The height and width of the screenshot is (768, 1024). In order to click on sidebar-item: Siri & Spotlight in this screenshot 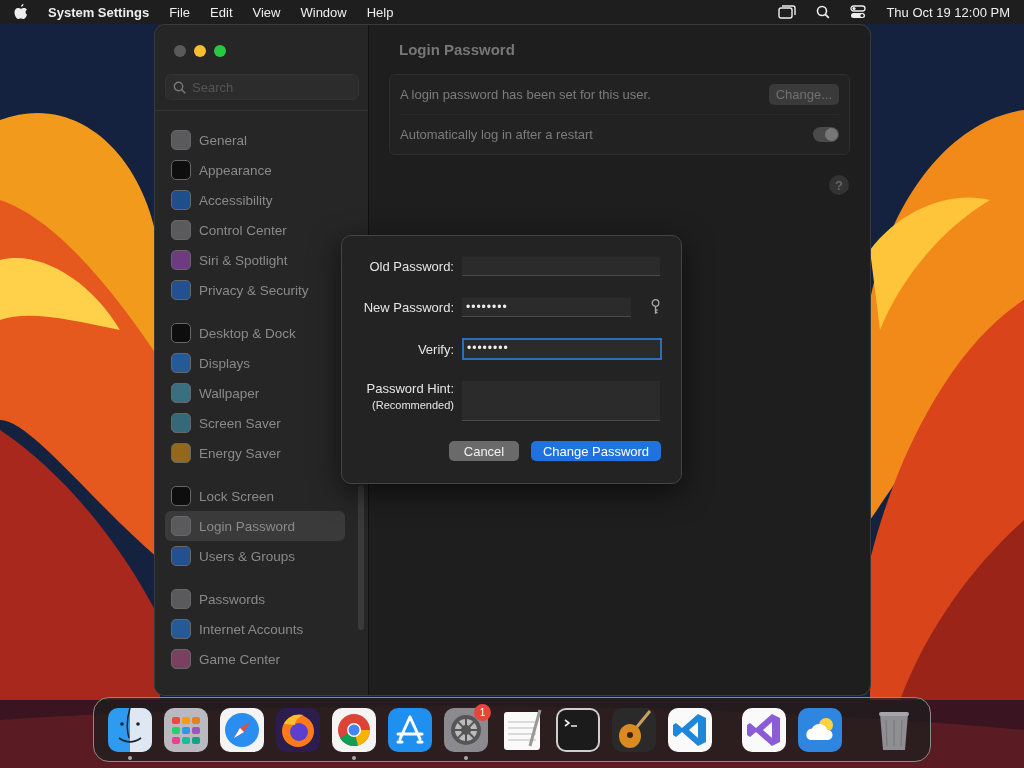, I will do `click(255, 260)`.